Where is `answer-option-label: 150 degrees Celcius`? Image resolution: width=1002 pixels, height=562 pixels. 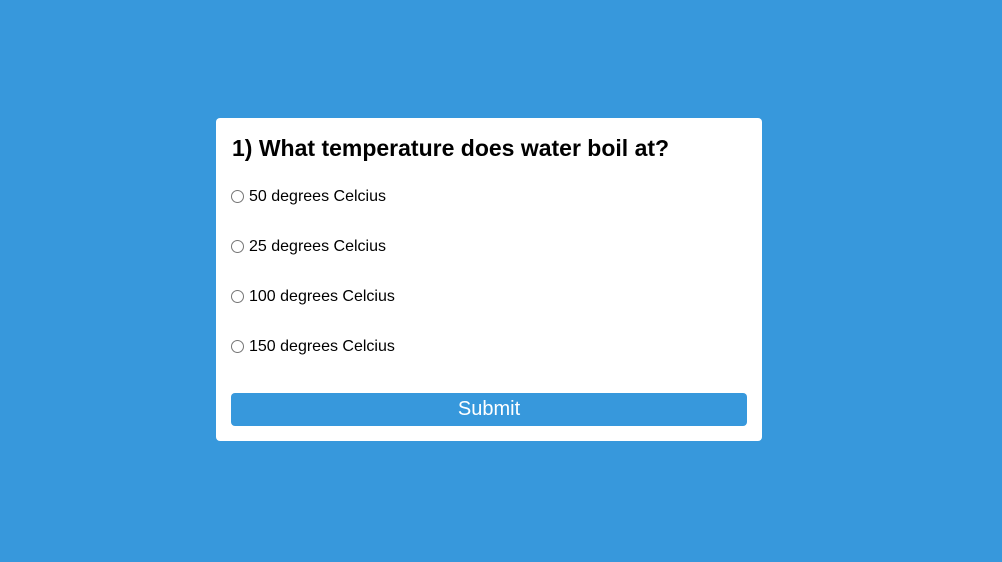
answer-option-label: 150 degrees Celcius is located at coordinates (322, 346).